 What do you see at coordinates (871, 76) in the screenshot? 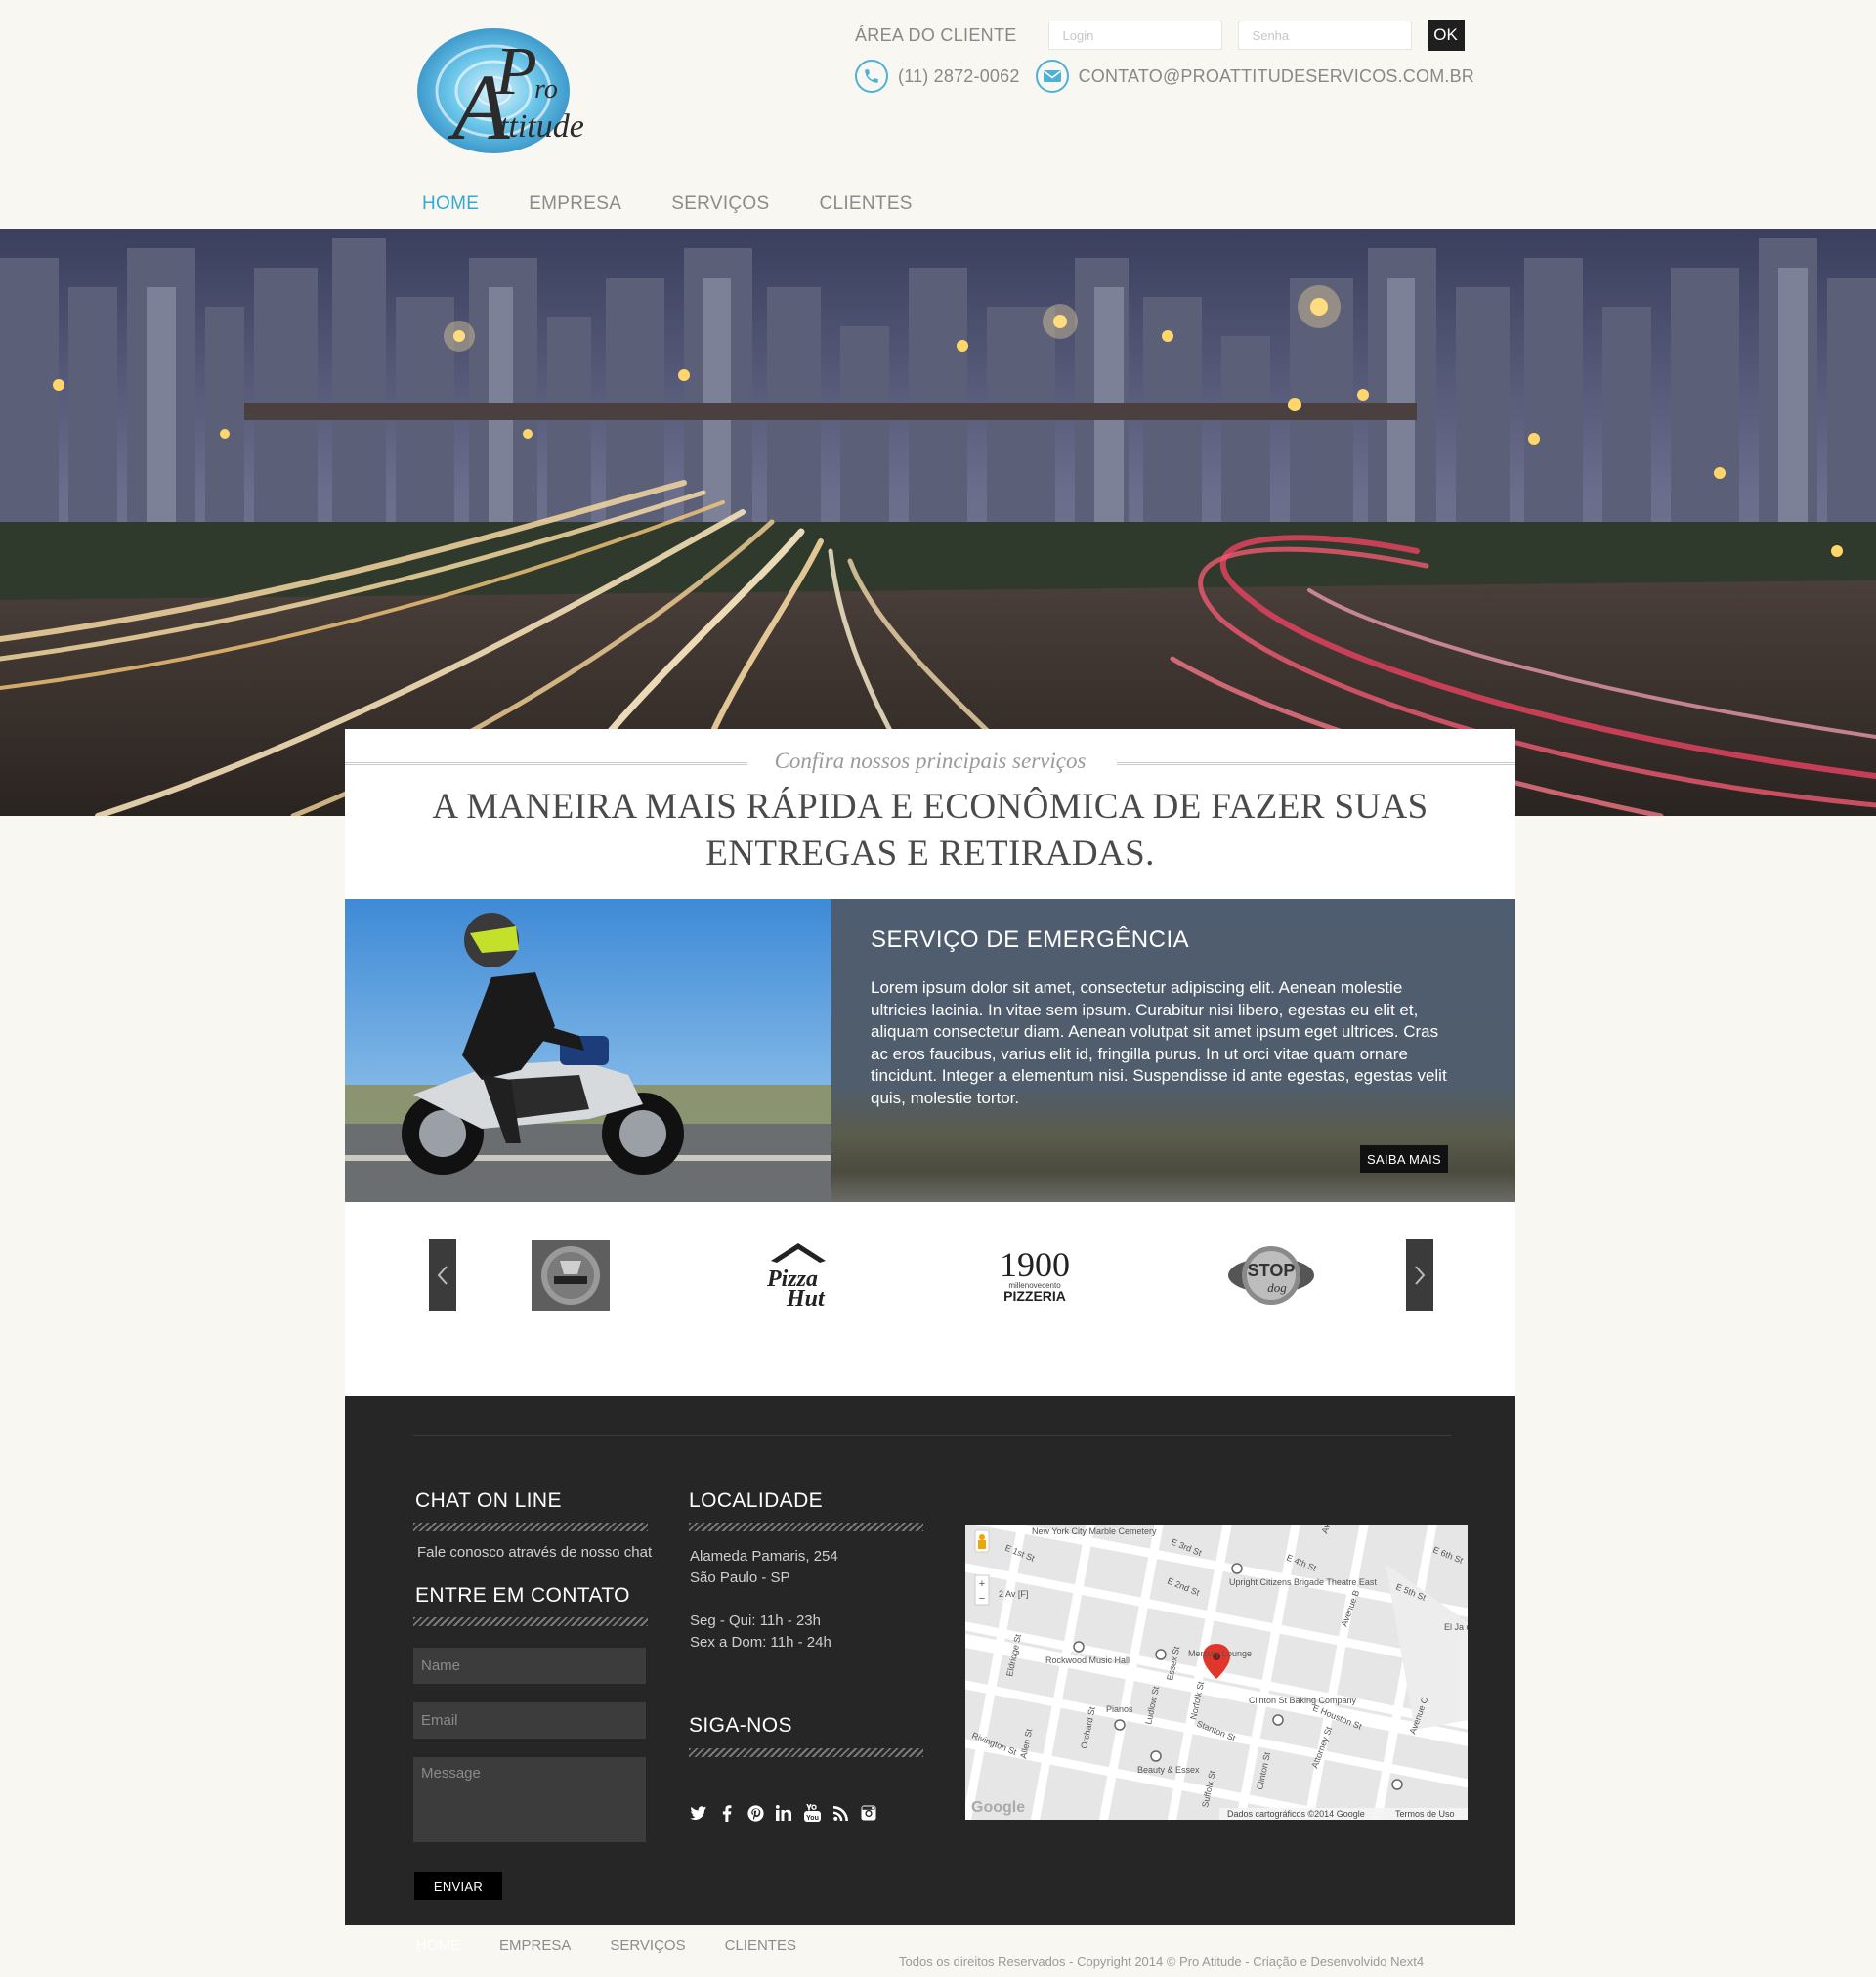
I see `phone-icon` at bounding box center [871, 76].